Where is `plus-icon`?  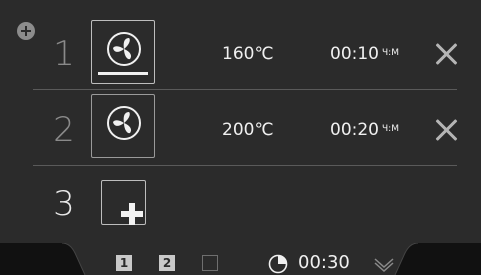
plus-icon is located at coordinates (132, 214).